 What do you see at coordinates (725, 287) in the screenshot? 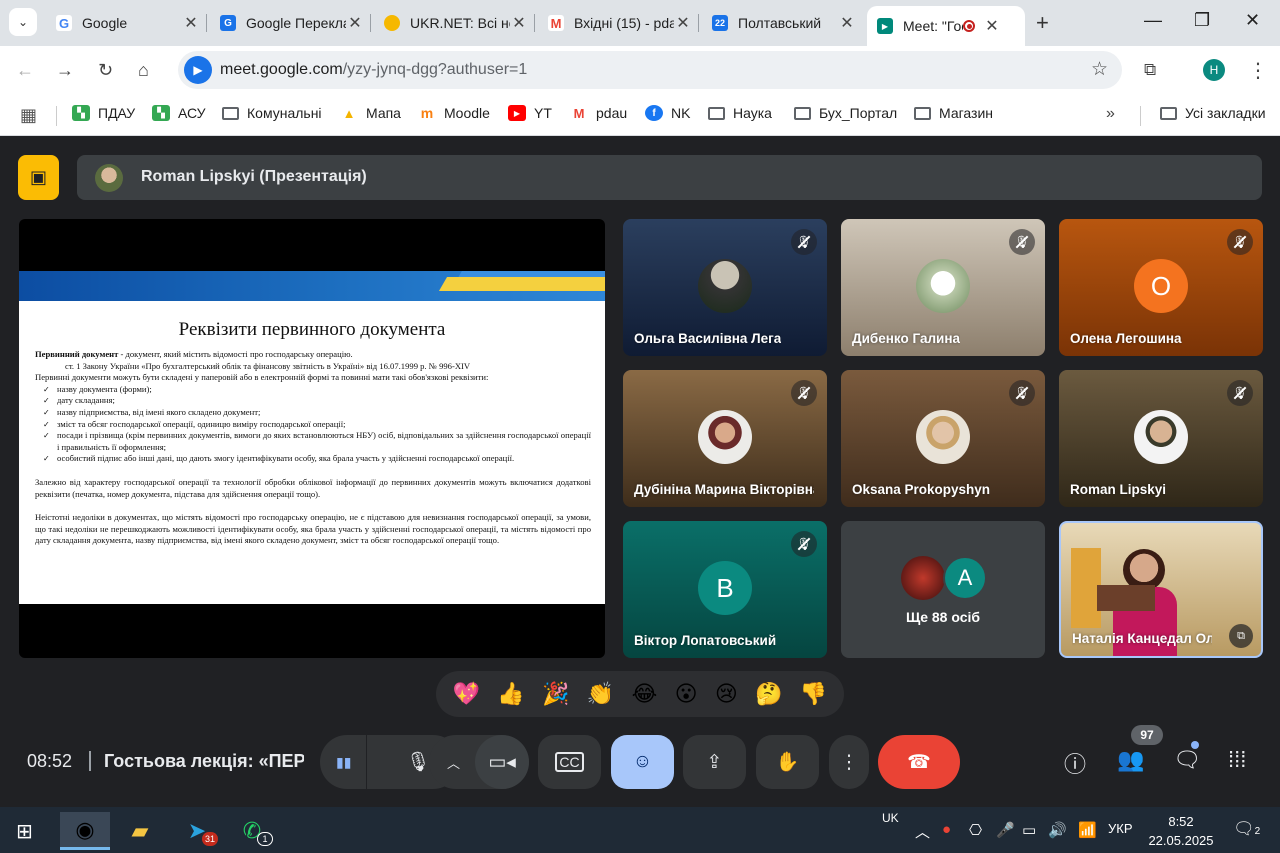
I see `participant-tile: 🎙 Ольга Василівна Лега` at bounding box center [725, 287].